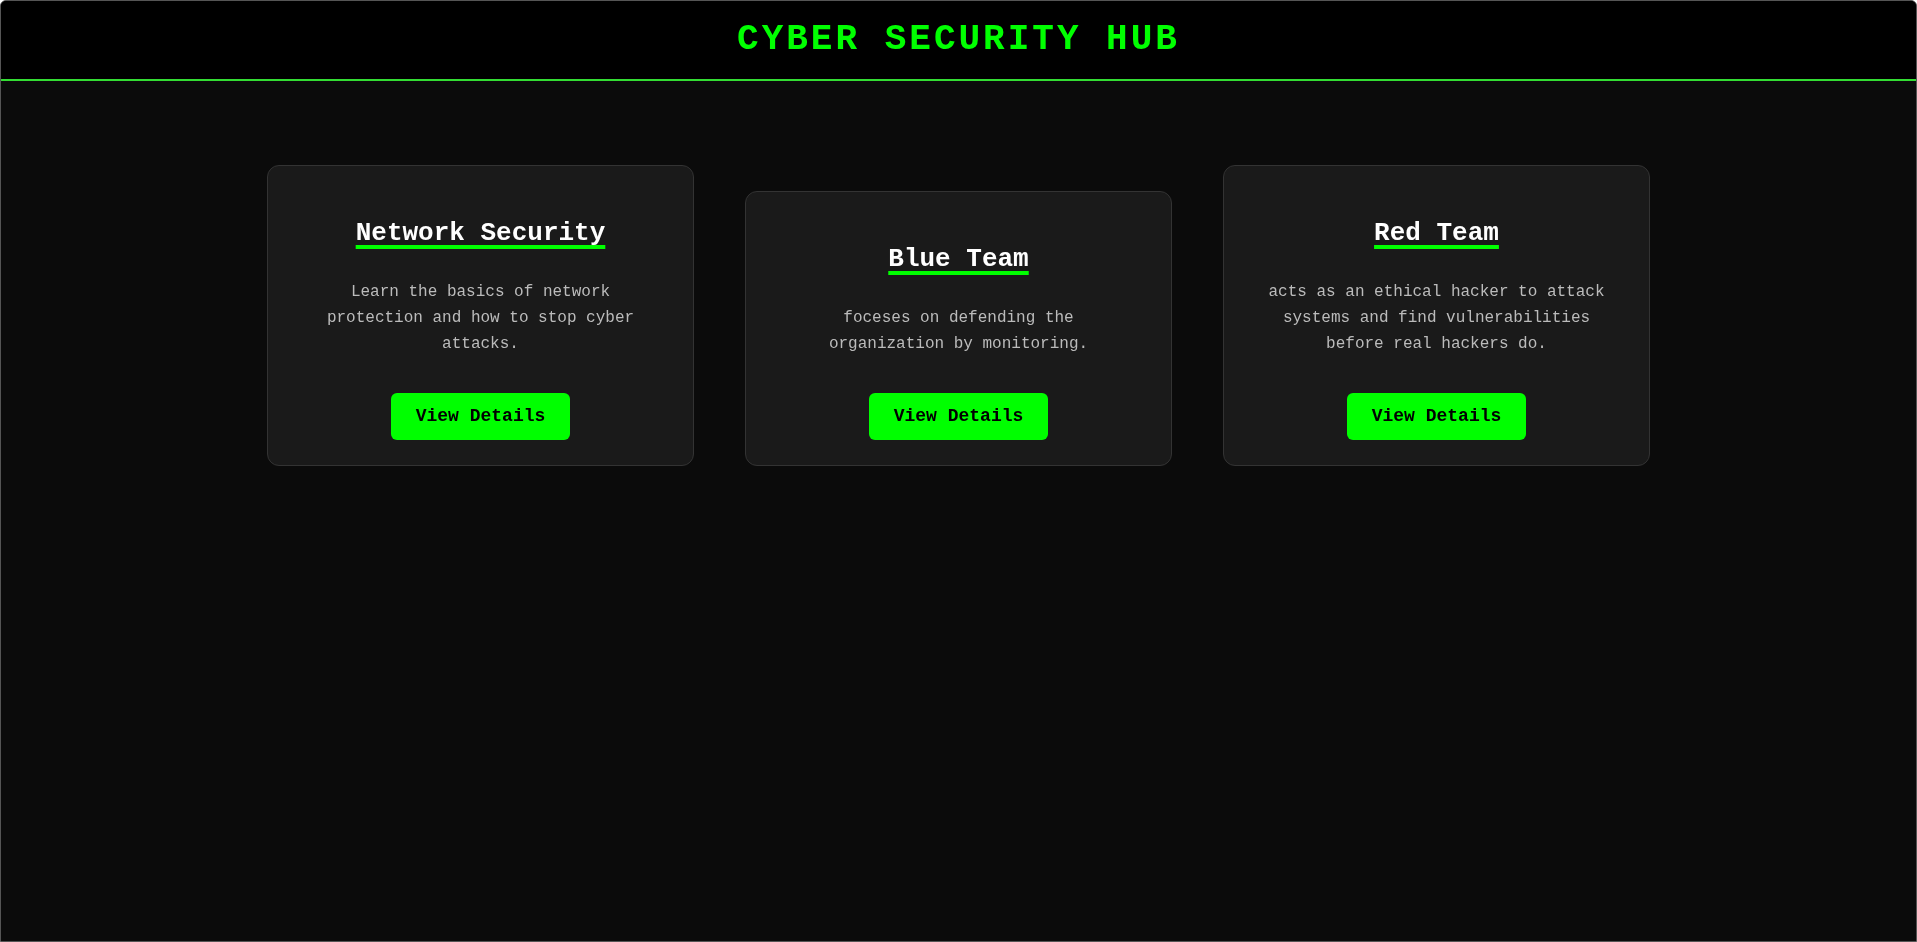 The width and height of the screenshot is (1917, 942). What do you see at coordinates (958, 331) in the screenshot?
I see `card-description: foceses on defending the organization by monitoring.` at bounding box center [958, 331].